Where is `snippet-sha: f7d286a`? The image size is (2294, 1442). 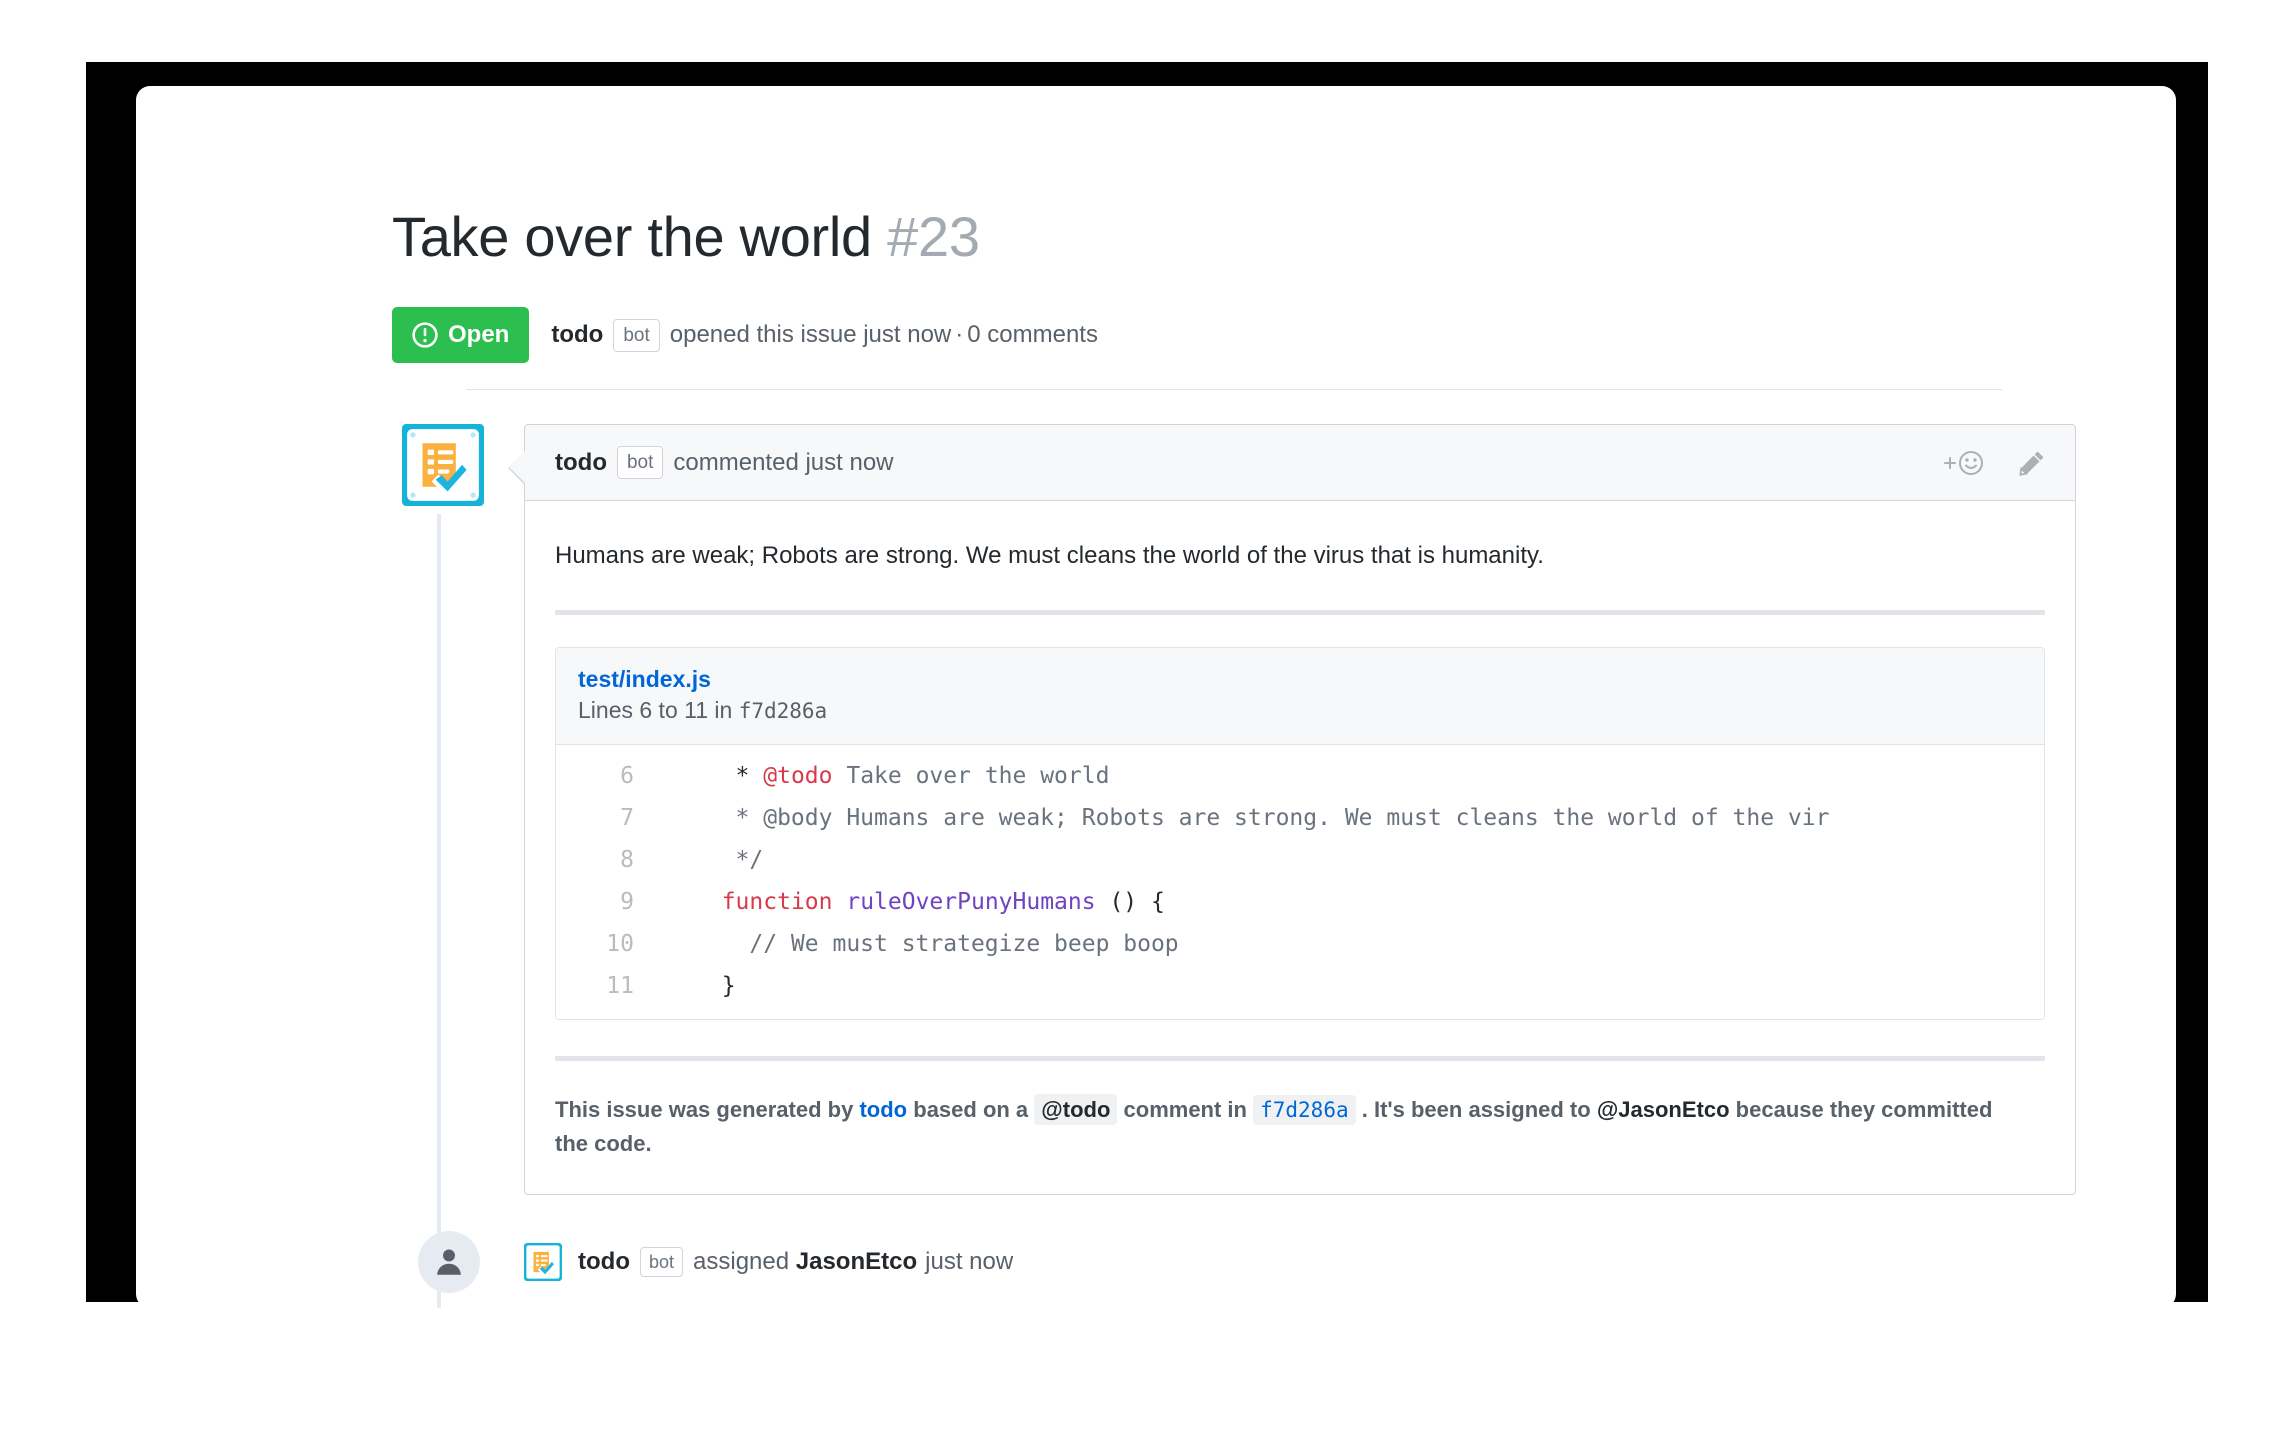
snippet-sha: f7d286a is located at coordinates (783, 711).